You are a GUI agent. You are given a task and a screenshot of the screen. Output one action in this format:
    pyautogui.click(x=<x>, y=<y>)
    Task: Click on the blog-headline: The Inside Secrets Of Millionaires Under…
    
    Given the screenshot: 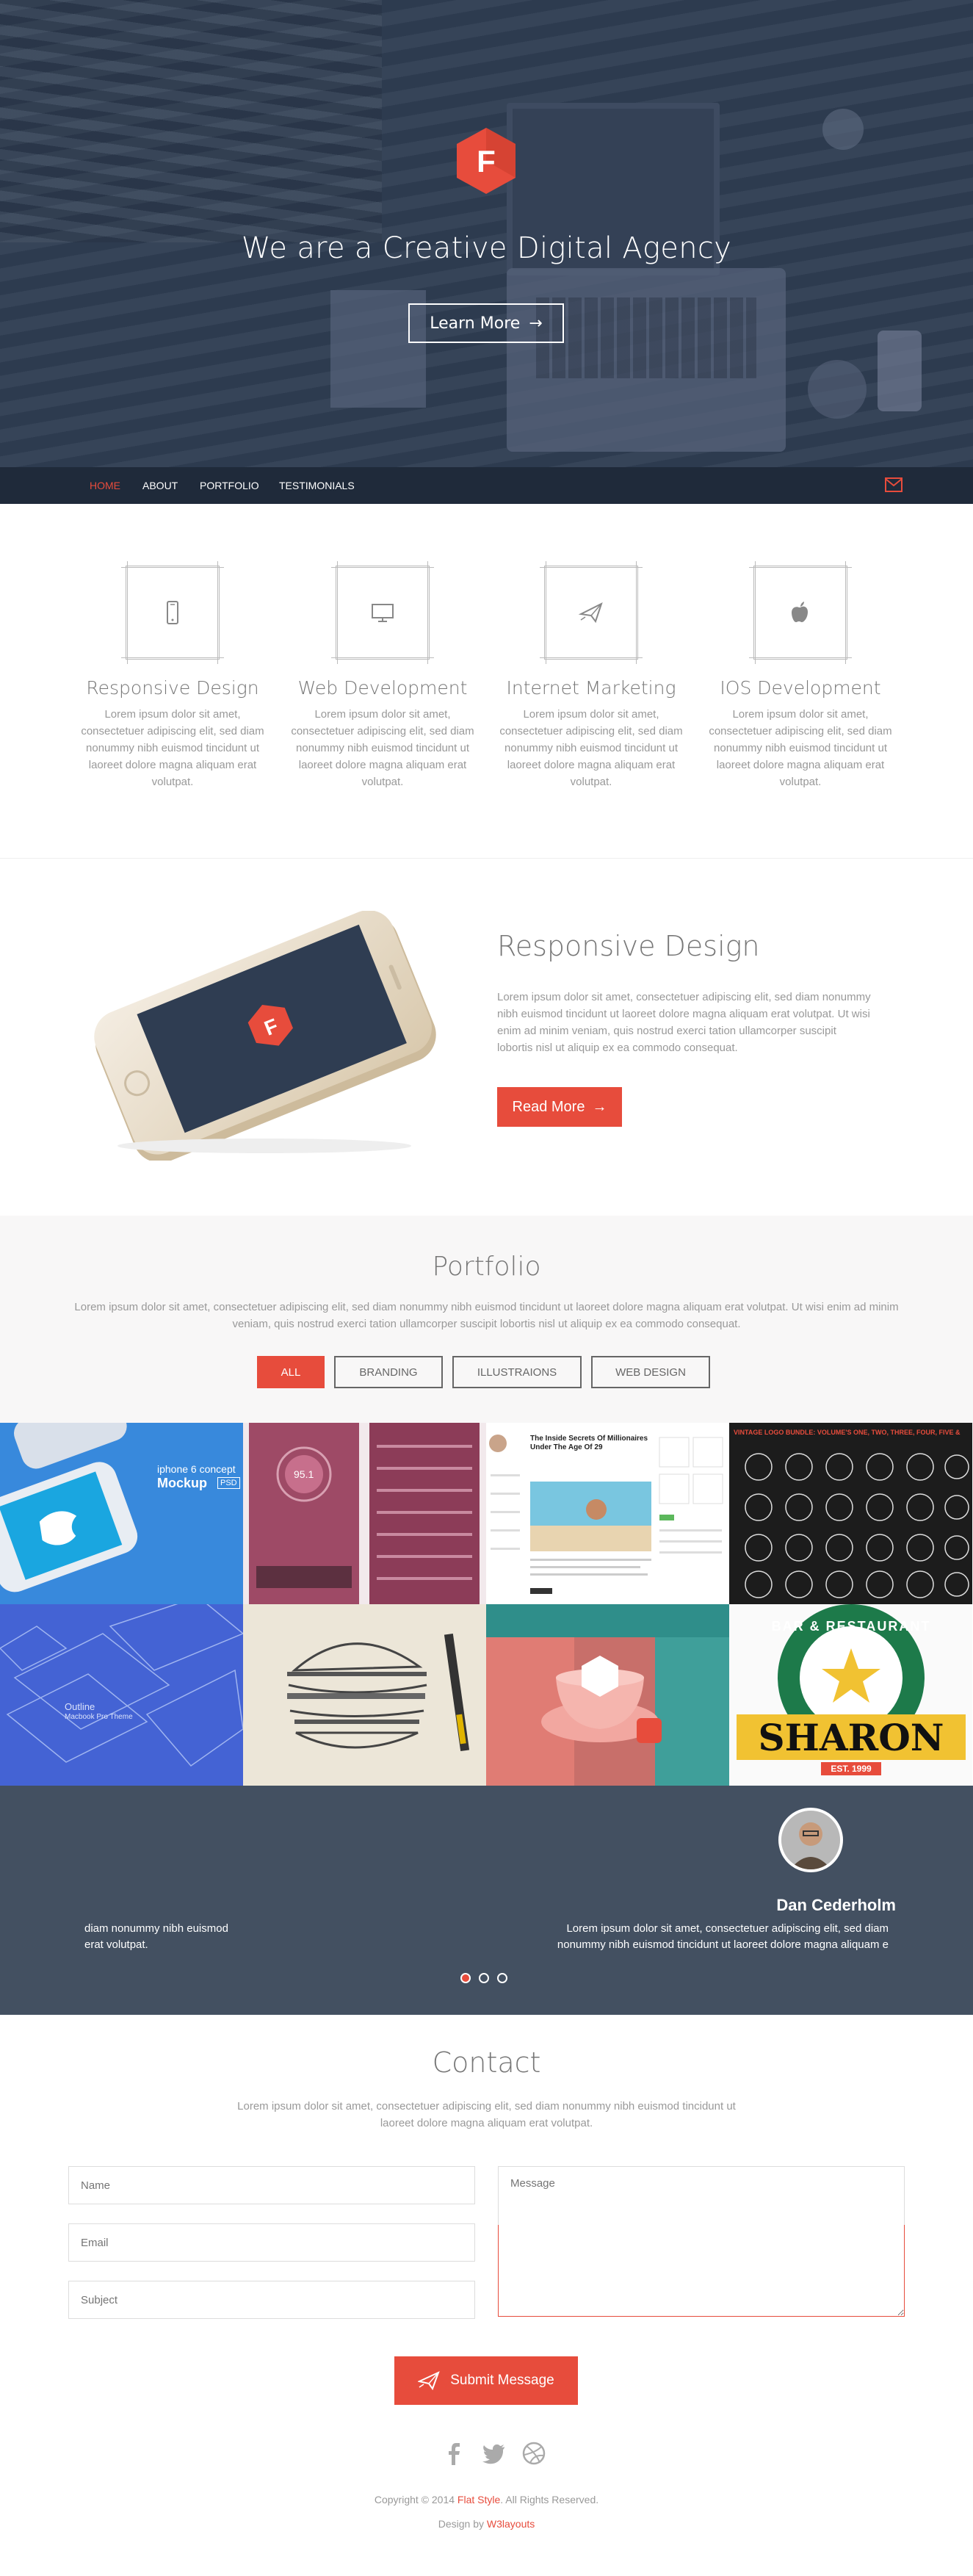 What is the action you would take?
    pyautogui.click(x=589, y=1443)
    